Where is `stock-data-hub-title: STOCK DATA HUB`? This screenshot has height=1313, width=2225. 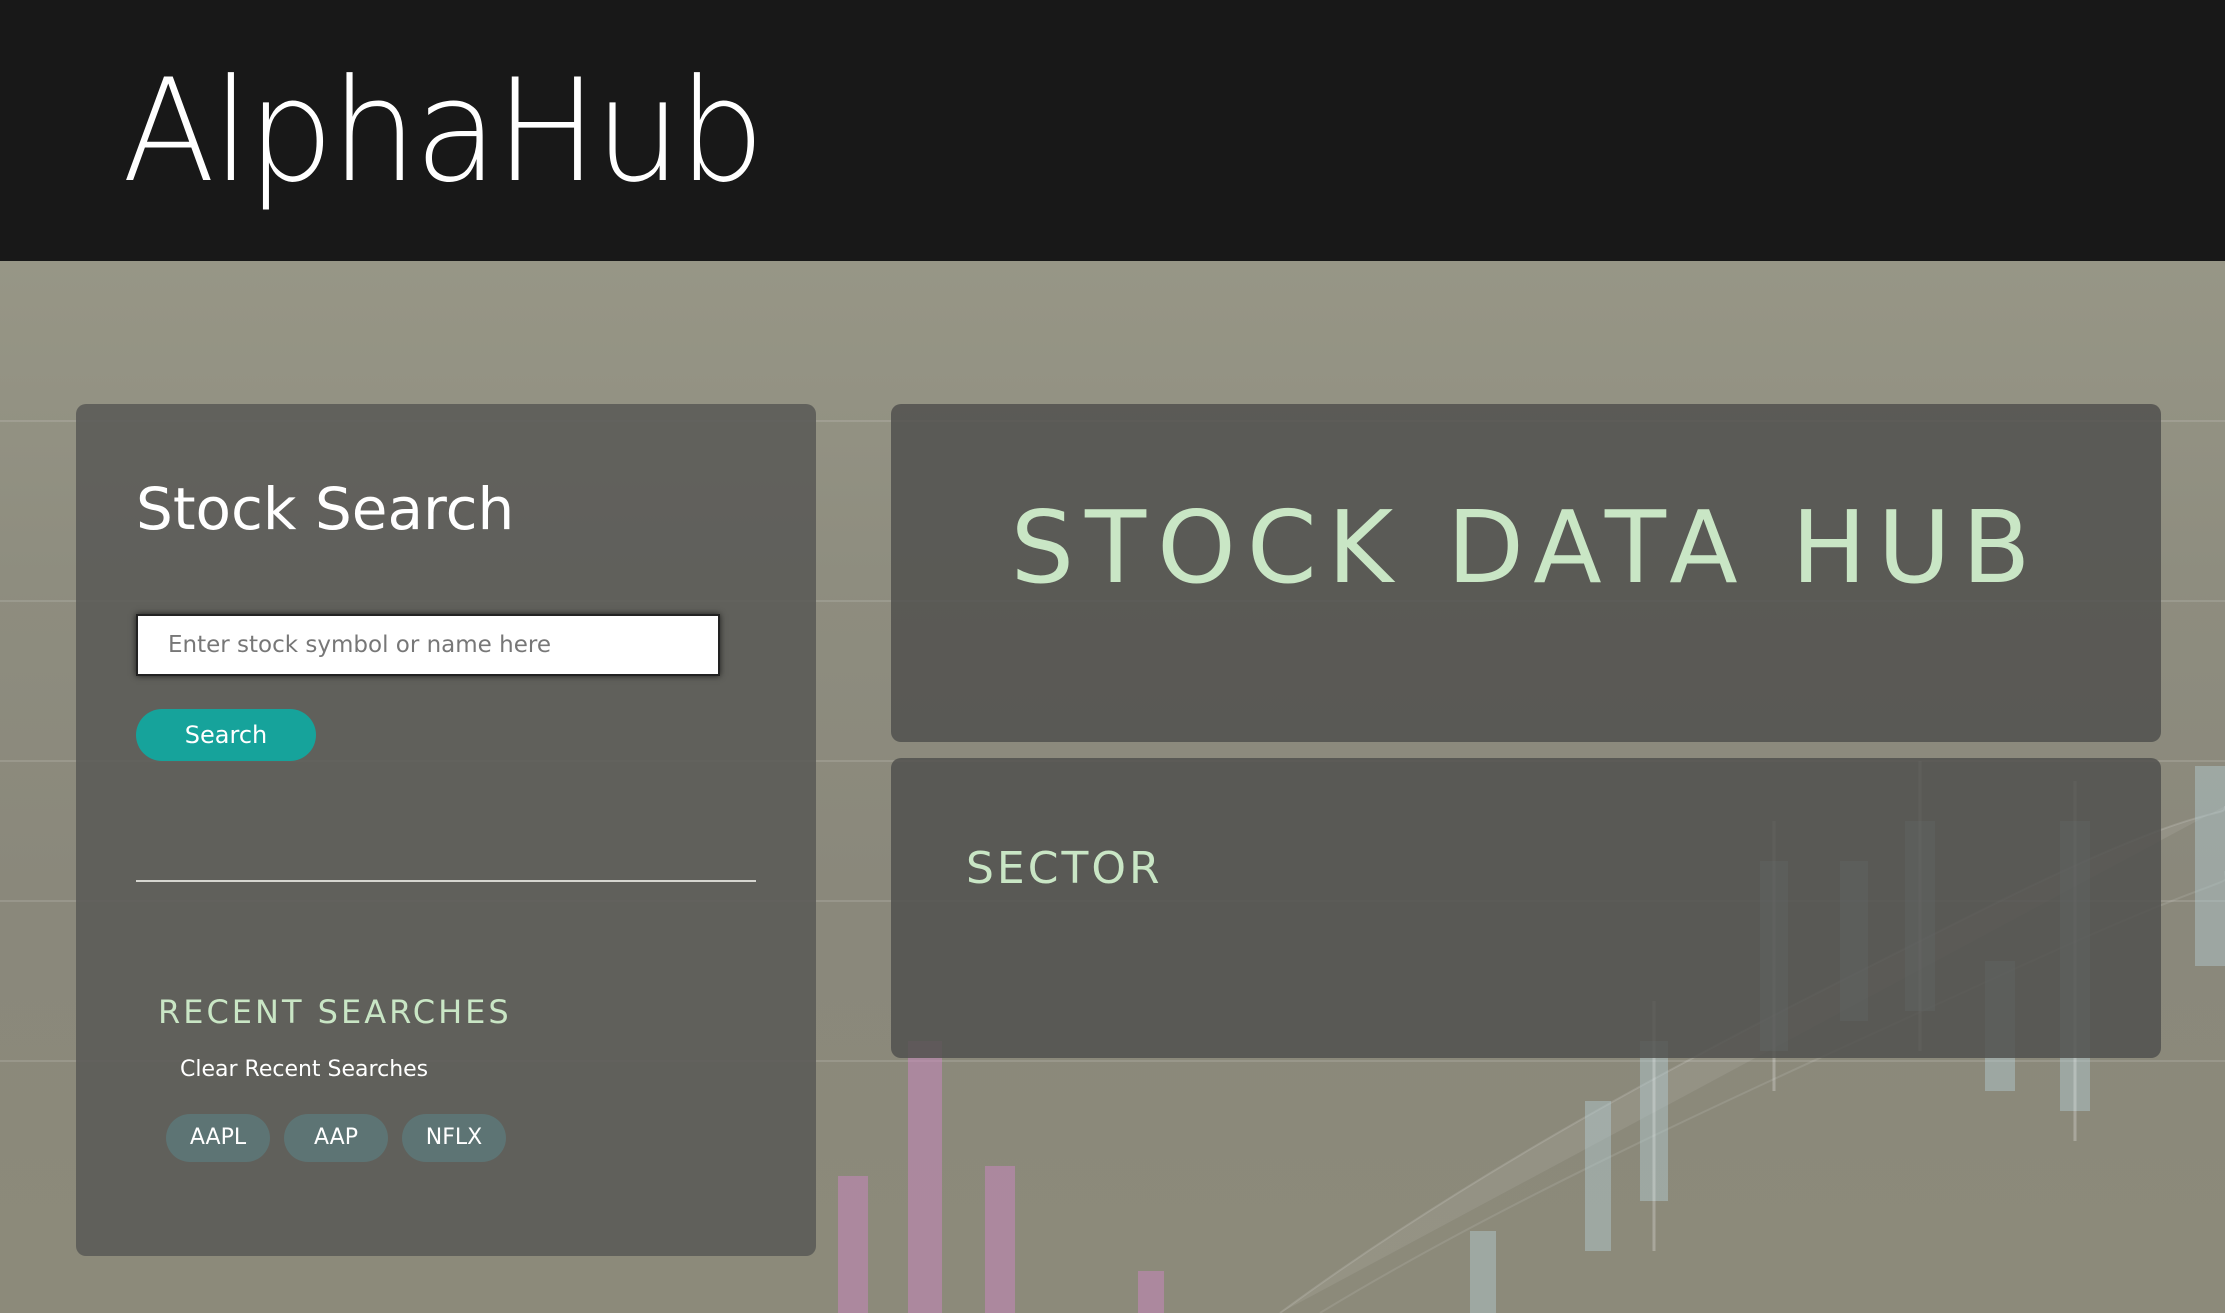
stock-data-hub-title: STOCK DATA HUB is located at coordinates (1526, 547).